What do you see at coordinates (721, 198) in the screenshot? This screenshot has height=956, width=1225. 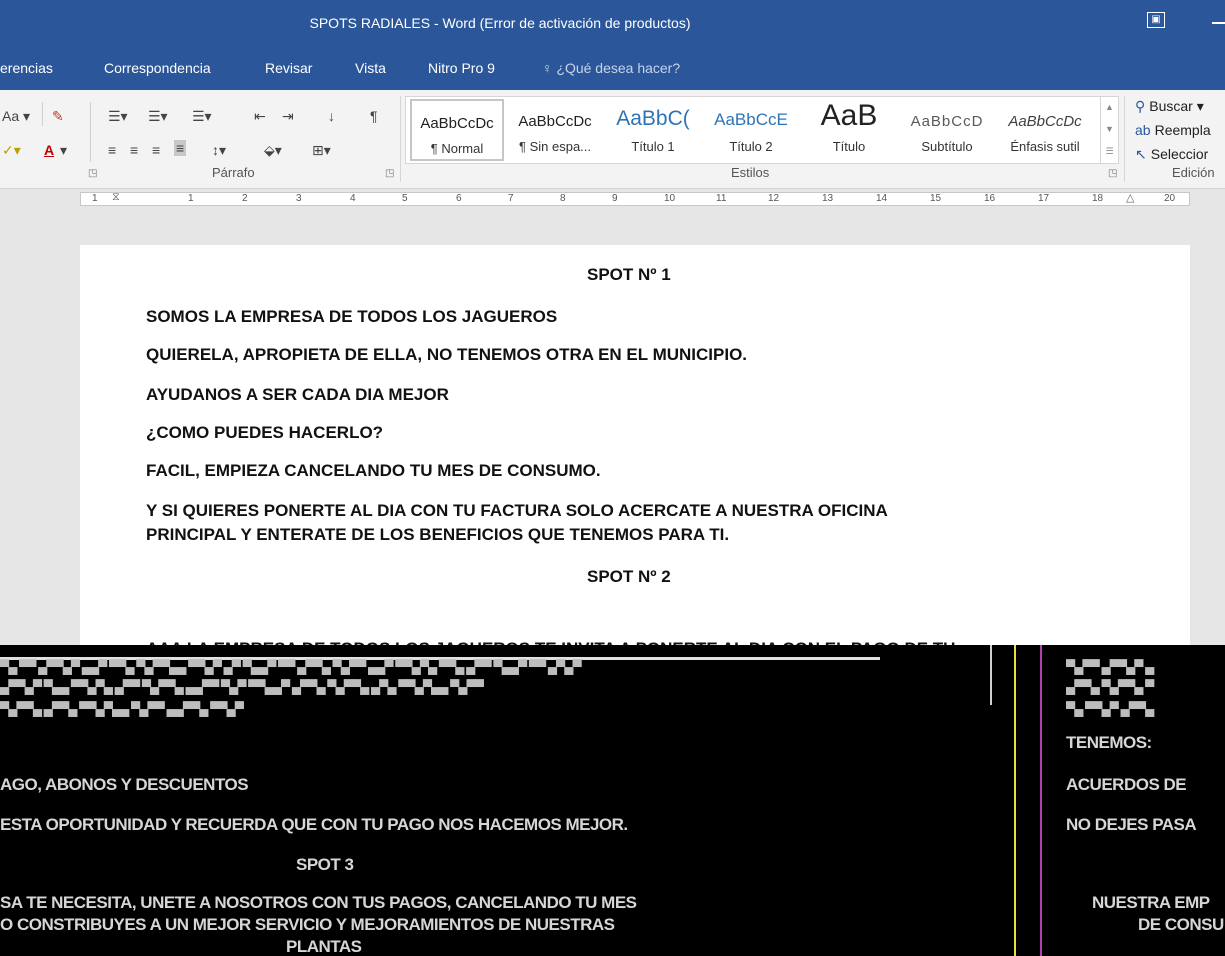 I see `ruler-number: 11` at bounding box center [721, 198].